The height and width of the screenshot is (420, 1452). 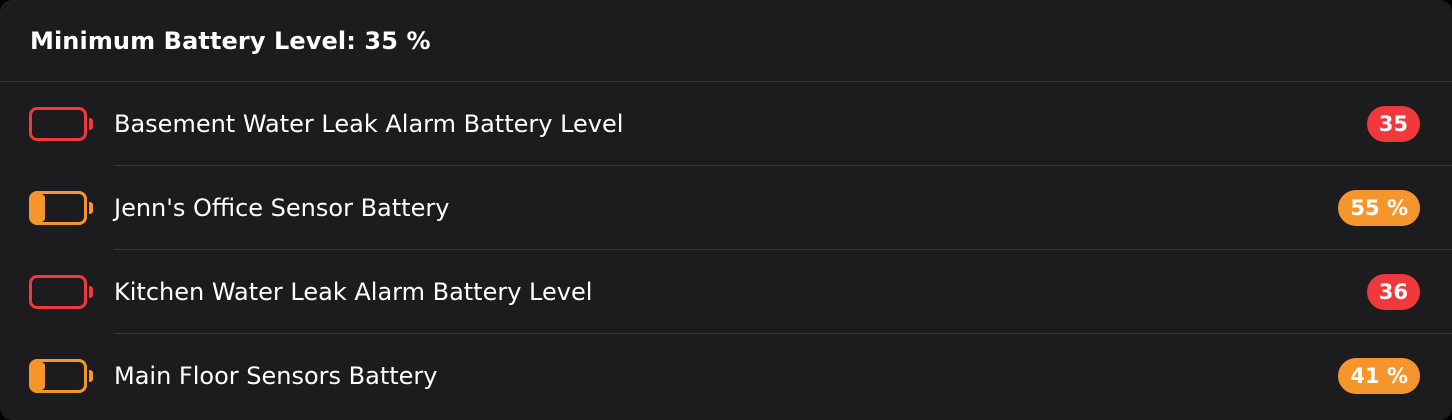 I want to click on row-label: Main Floor Sensors Battery, so click(x=276, y=376).